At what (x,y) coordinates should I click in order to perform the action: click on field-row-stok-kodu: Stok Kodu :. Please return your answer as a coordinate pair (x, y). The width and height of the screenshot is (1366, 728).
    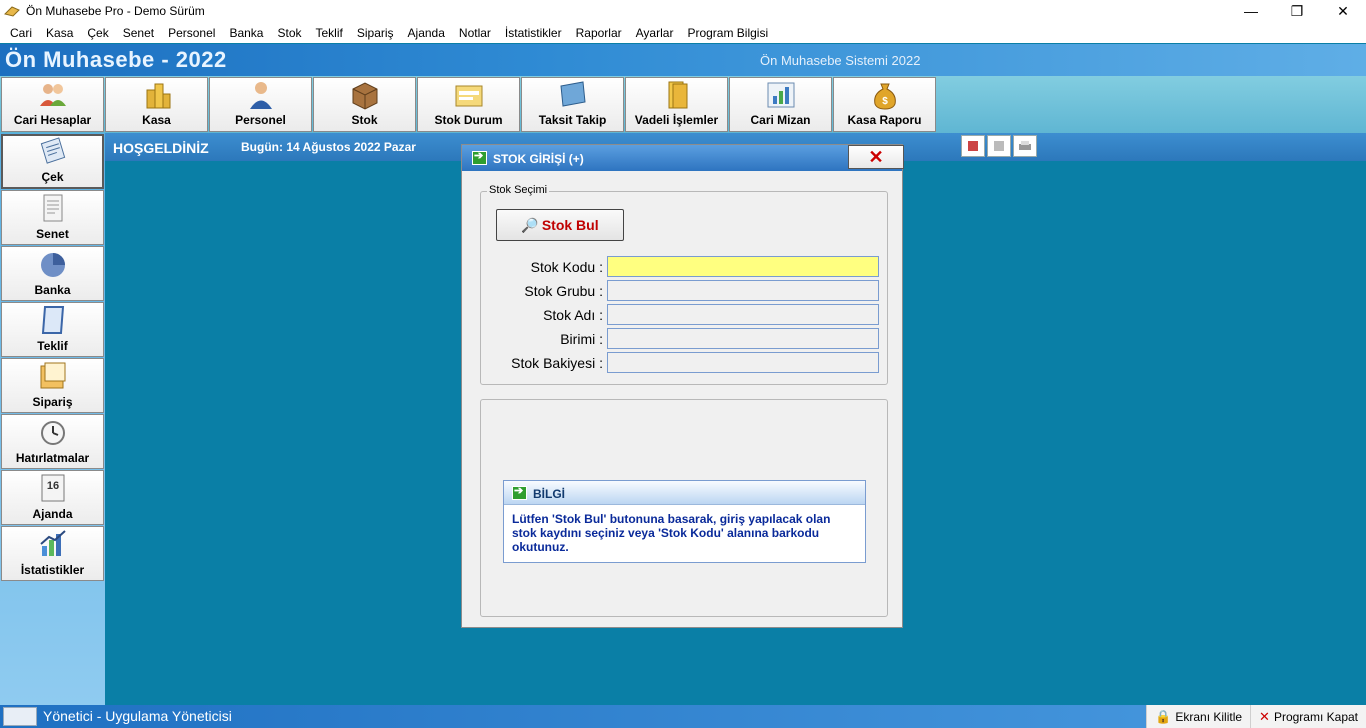
    Looking at the image, I should click on (685, 267).